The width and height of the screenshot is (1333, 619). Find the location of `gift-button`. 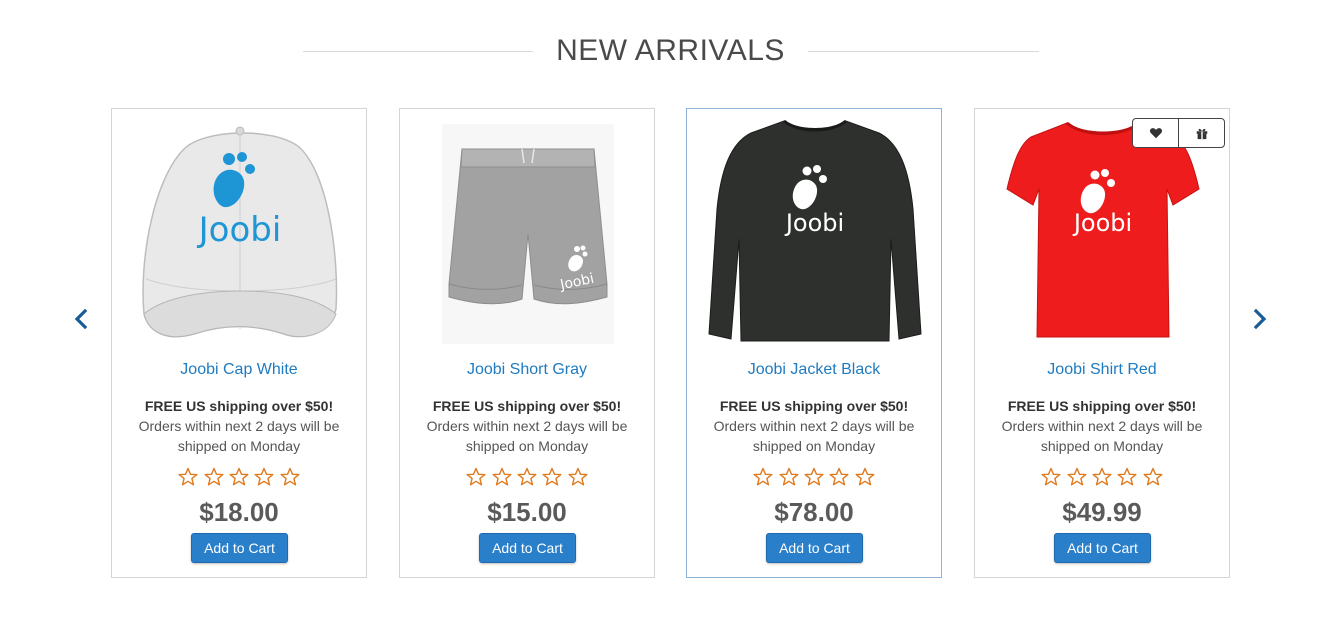

gift-button is located at coordinates (1201, 133).